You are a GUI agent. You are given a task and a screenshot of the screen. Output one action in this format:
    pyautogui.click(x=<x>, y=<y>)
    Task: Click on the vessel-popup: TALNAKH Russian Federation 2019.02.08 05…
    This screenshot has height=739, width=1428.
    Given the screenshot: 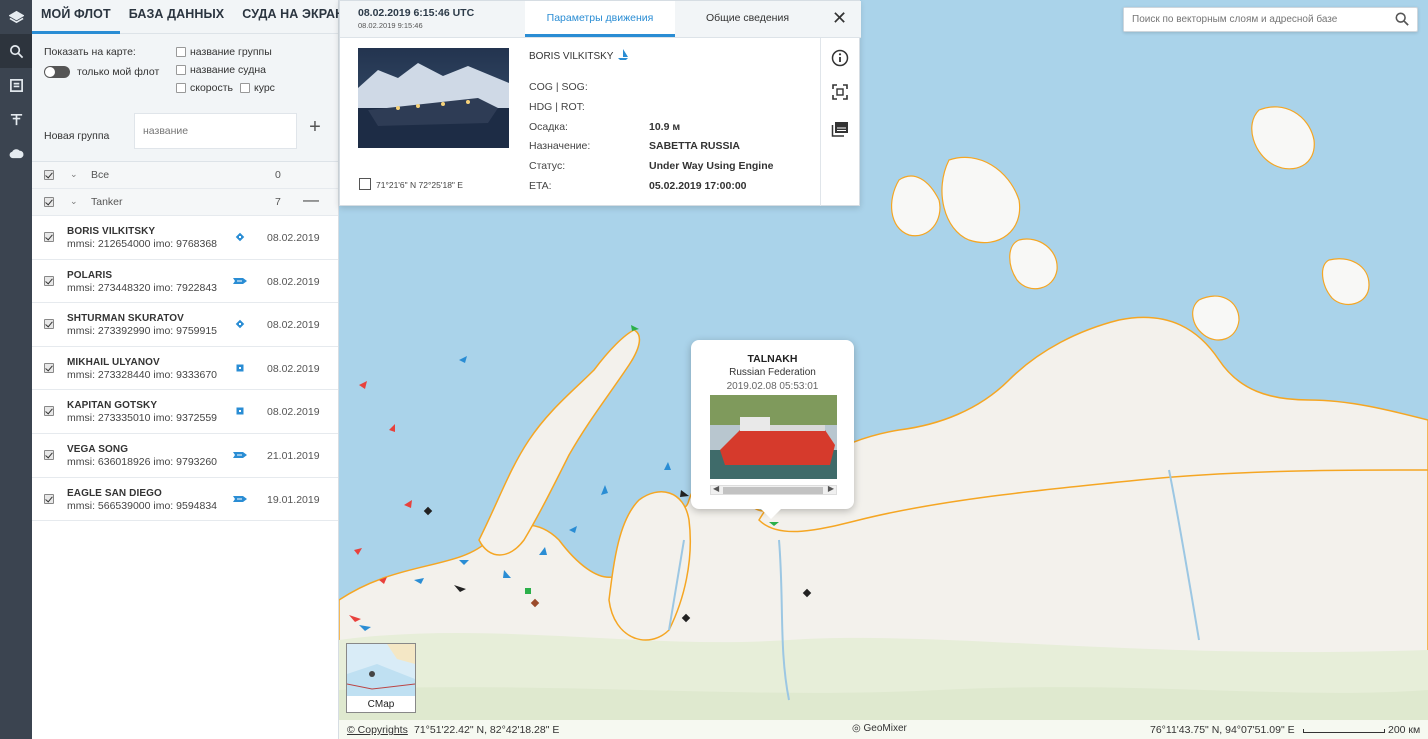 What is the action you would take?
    pyautogui.click(x=772, y=429)
    